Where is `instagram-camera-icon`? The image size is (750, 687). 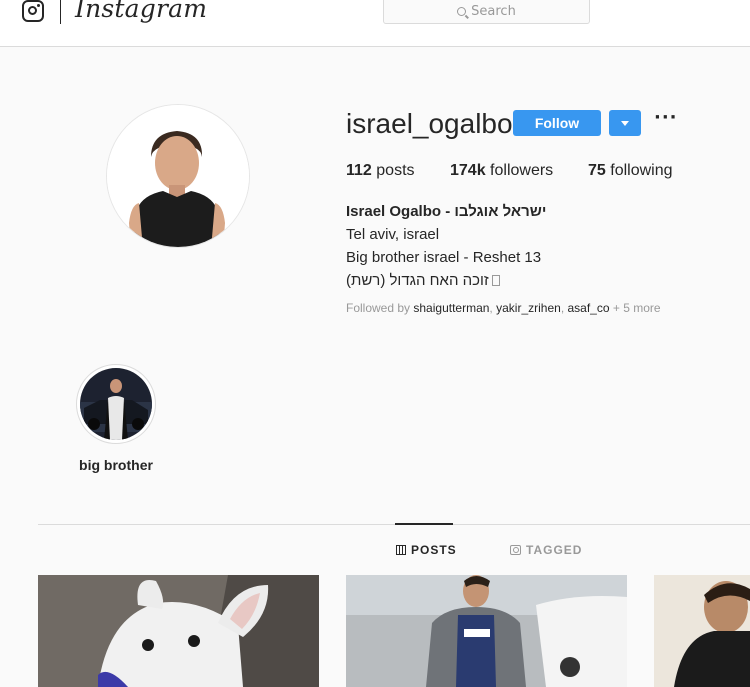
instagram-camera-icon is located at coordinates (33, 11).